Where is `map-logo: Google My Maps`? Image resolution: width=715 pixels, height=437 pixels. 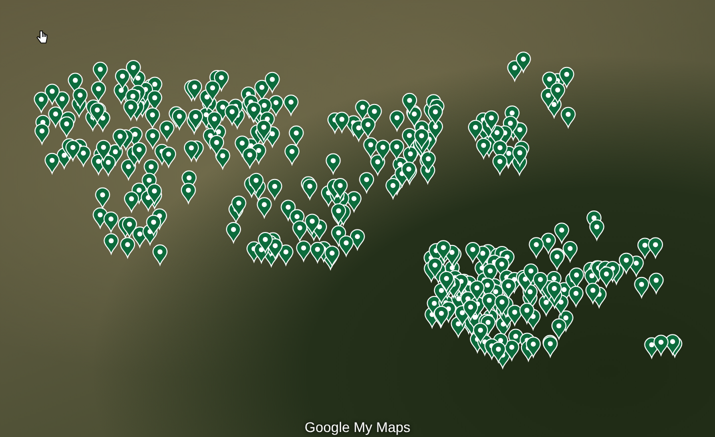
map-logo: Google My Maps is located at coordinates (357, 427).